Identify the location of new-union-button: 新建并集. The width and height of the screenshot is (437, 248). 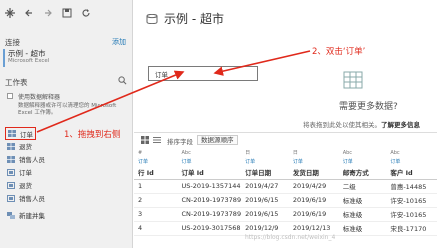
(26, 215).